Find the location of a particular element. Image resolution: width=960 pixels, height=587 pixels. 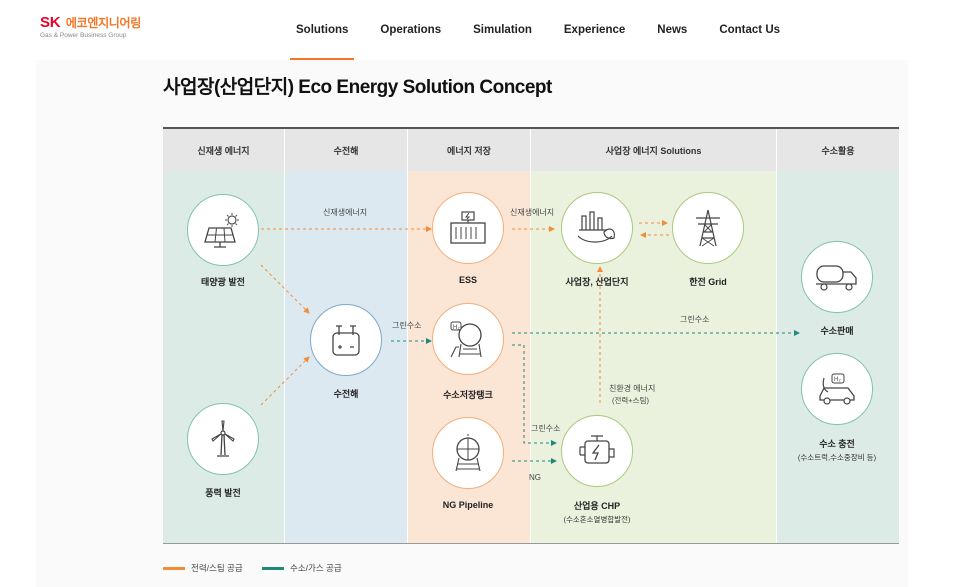

electrolysis-node is located at coordinates (346, 340).